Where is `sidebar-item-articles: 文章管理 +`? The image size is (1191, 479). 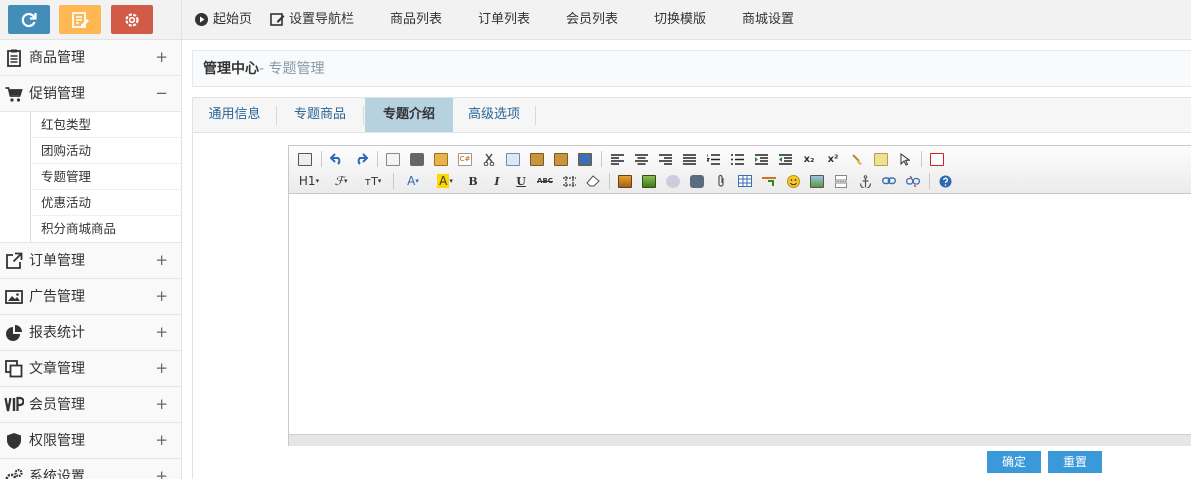
sidebar-item-articles: 文章管理 + is located at coordinates (90, 369).